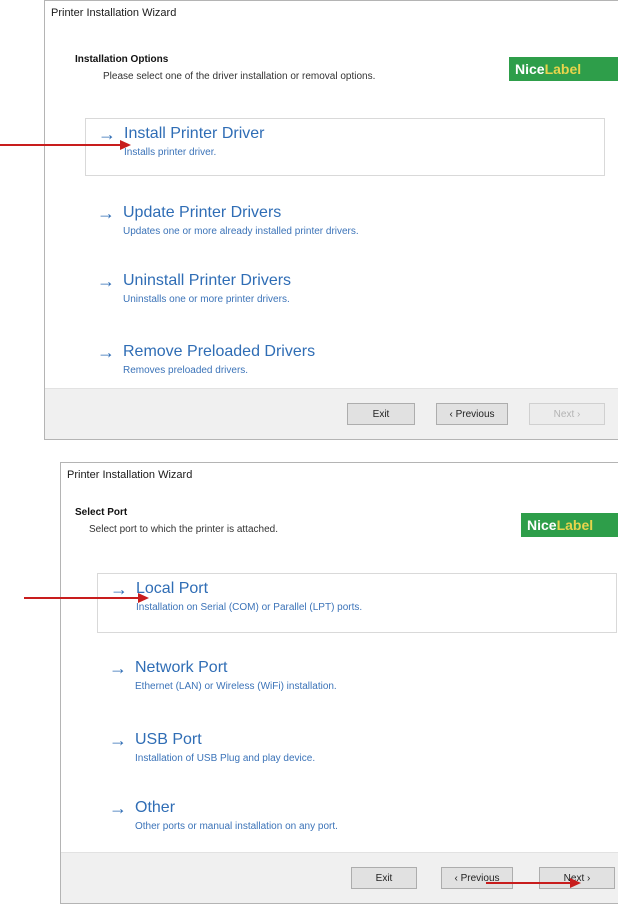 The width and height of the screenshot is (618, 904). Describe the element at coordinates (206, 299) in the screenshot. I see `option-description: Uninstalls one or more printer drivers.` at that location.